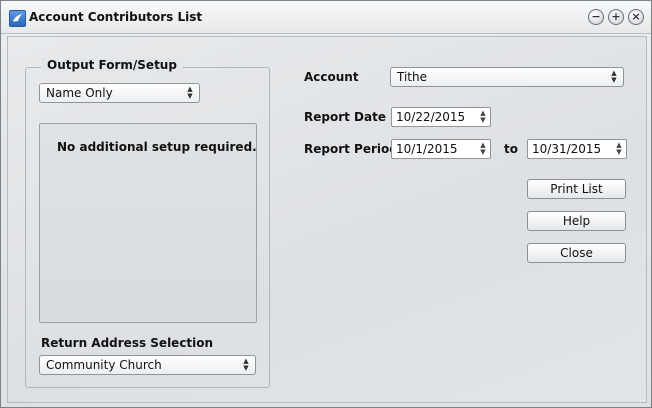 The width and height of the screenshot is (652, 408). I want to click on return-address-dropdown: Community Church ▲ ▼, so click(147, 365).